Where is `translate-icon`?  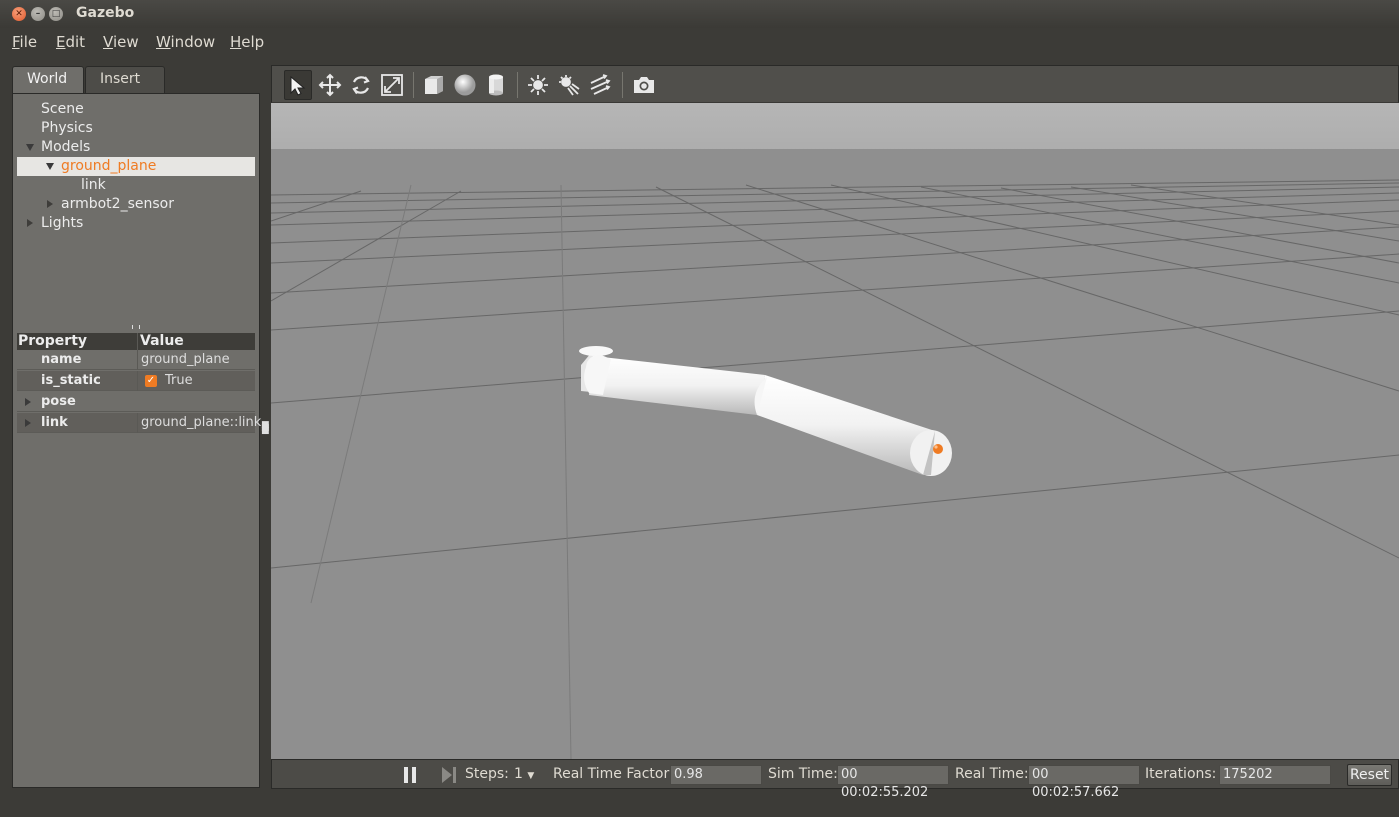 translate-icon is located at coordinates (330, 85).